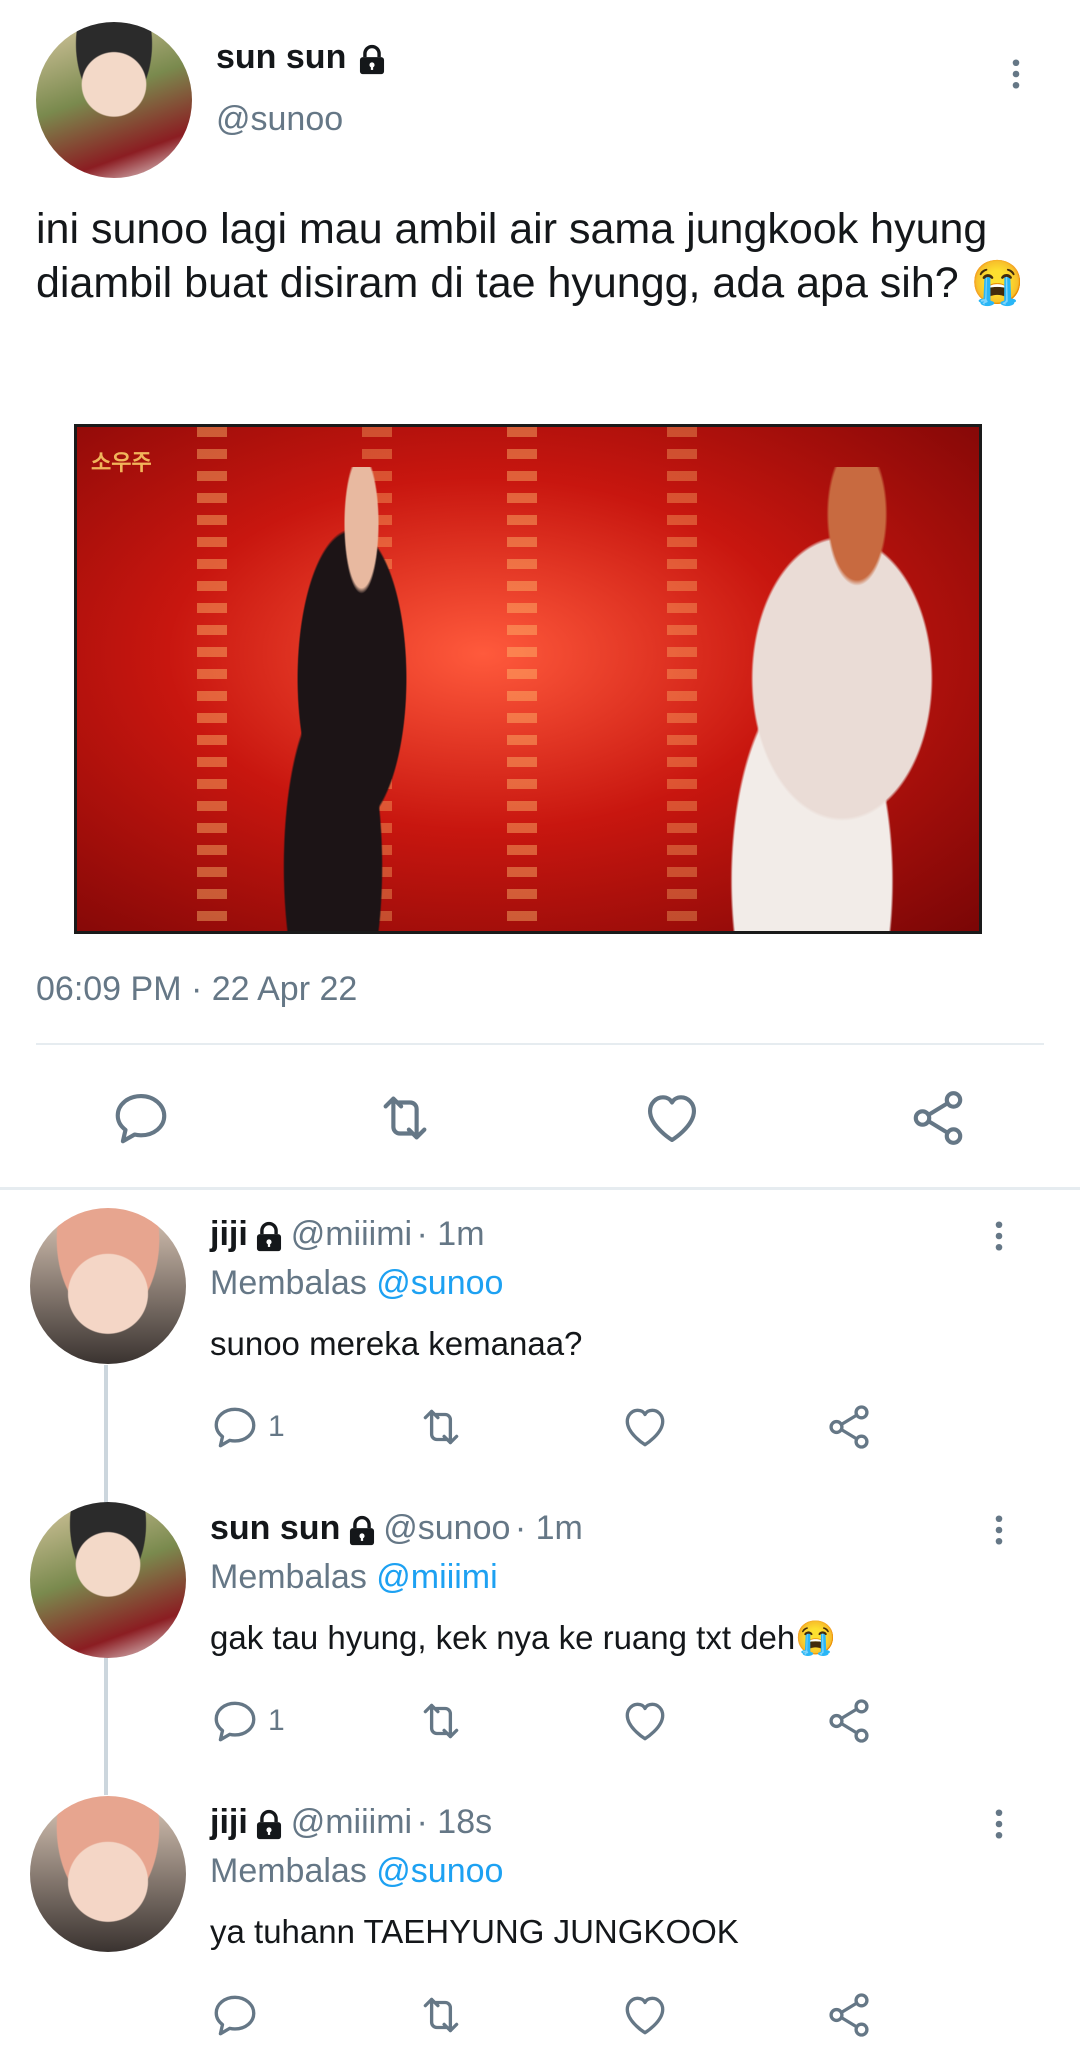 The height and width of the screenshot is (2067, 1080). I want to click on replying-to: Membalas @miiimi, so click(354, 1577).